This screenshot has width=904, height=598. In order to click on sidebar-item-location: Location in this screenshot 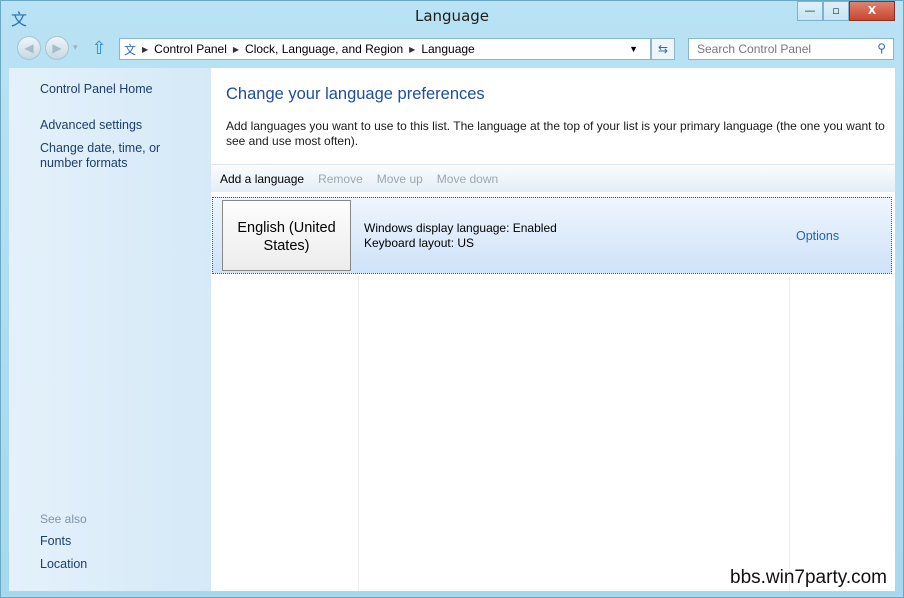, I will do `click(122, 564)`.